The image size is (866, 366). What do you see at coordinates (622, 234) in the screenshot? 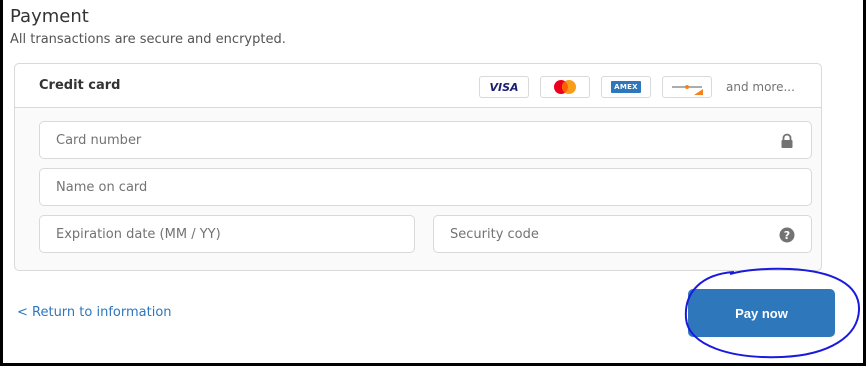
I see `security-code-field: Security code ?` at bounding box center [622, 234].